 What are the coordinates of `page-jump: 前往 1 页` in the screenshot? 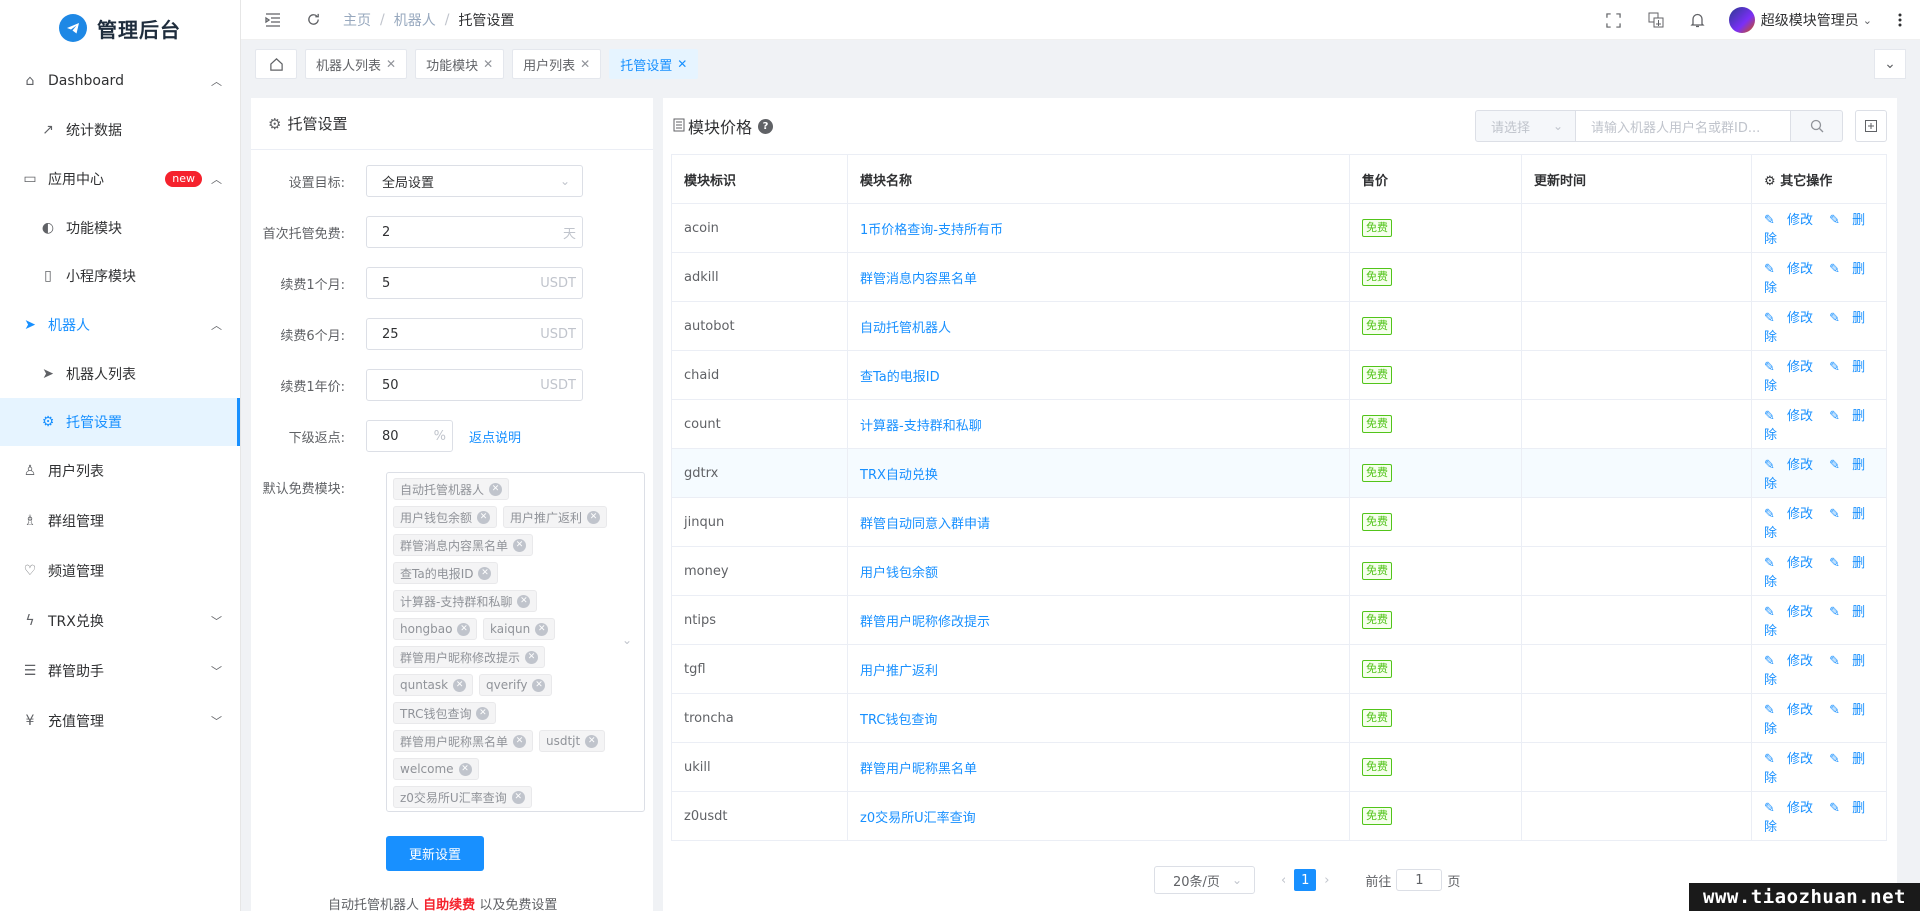 It's located at (1412, 880).